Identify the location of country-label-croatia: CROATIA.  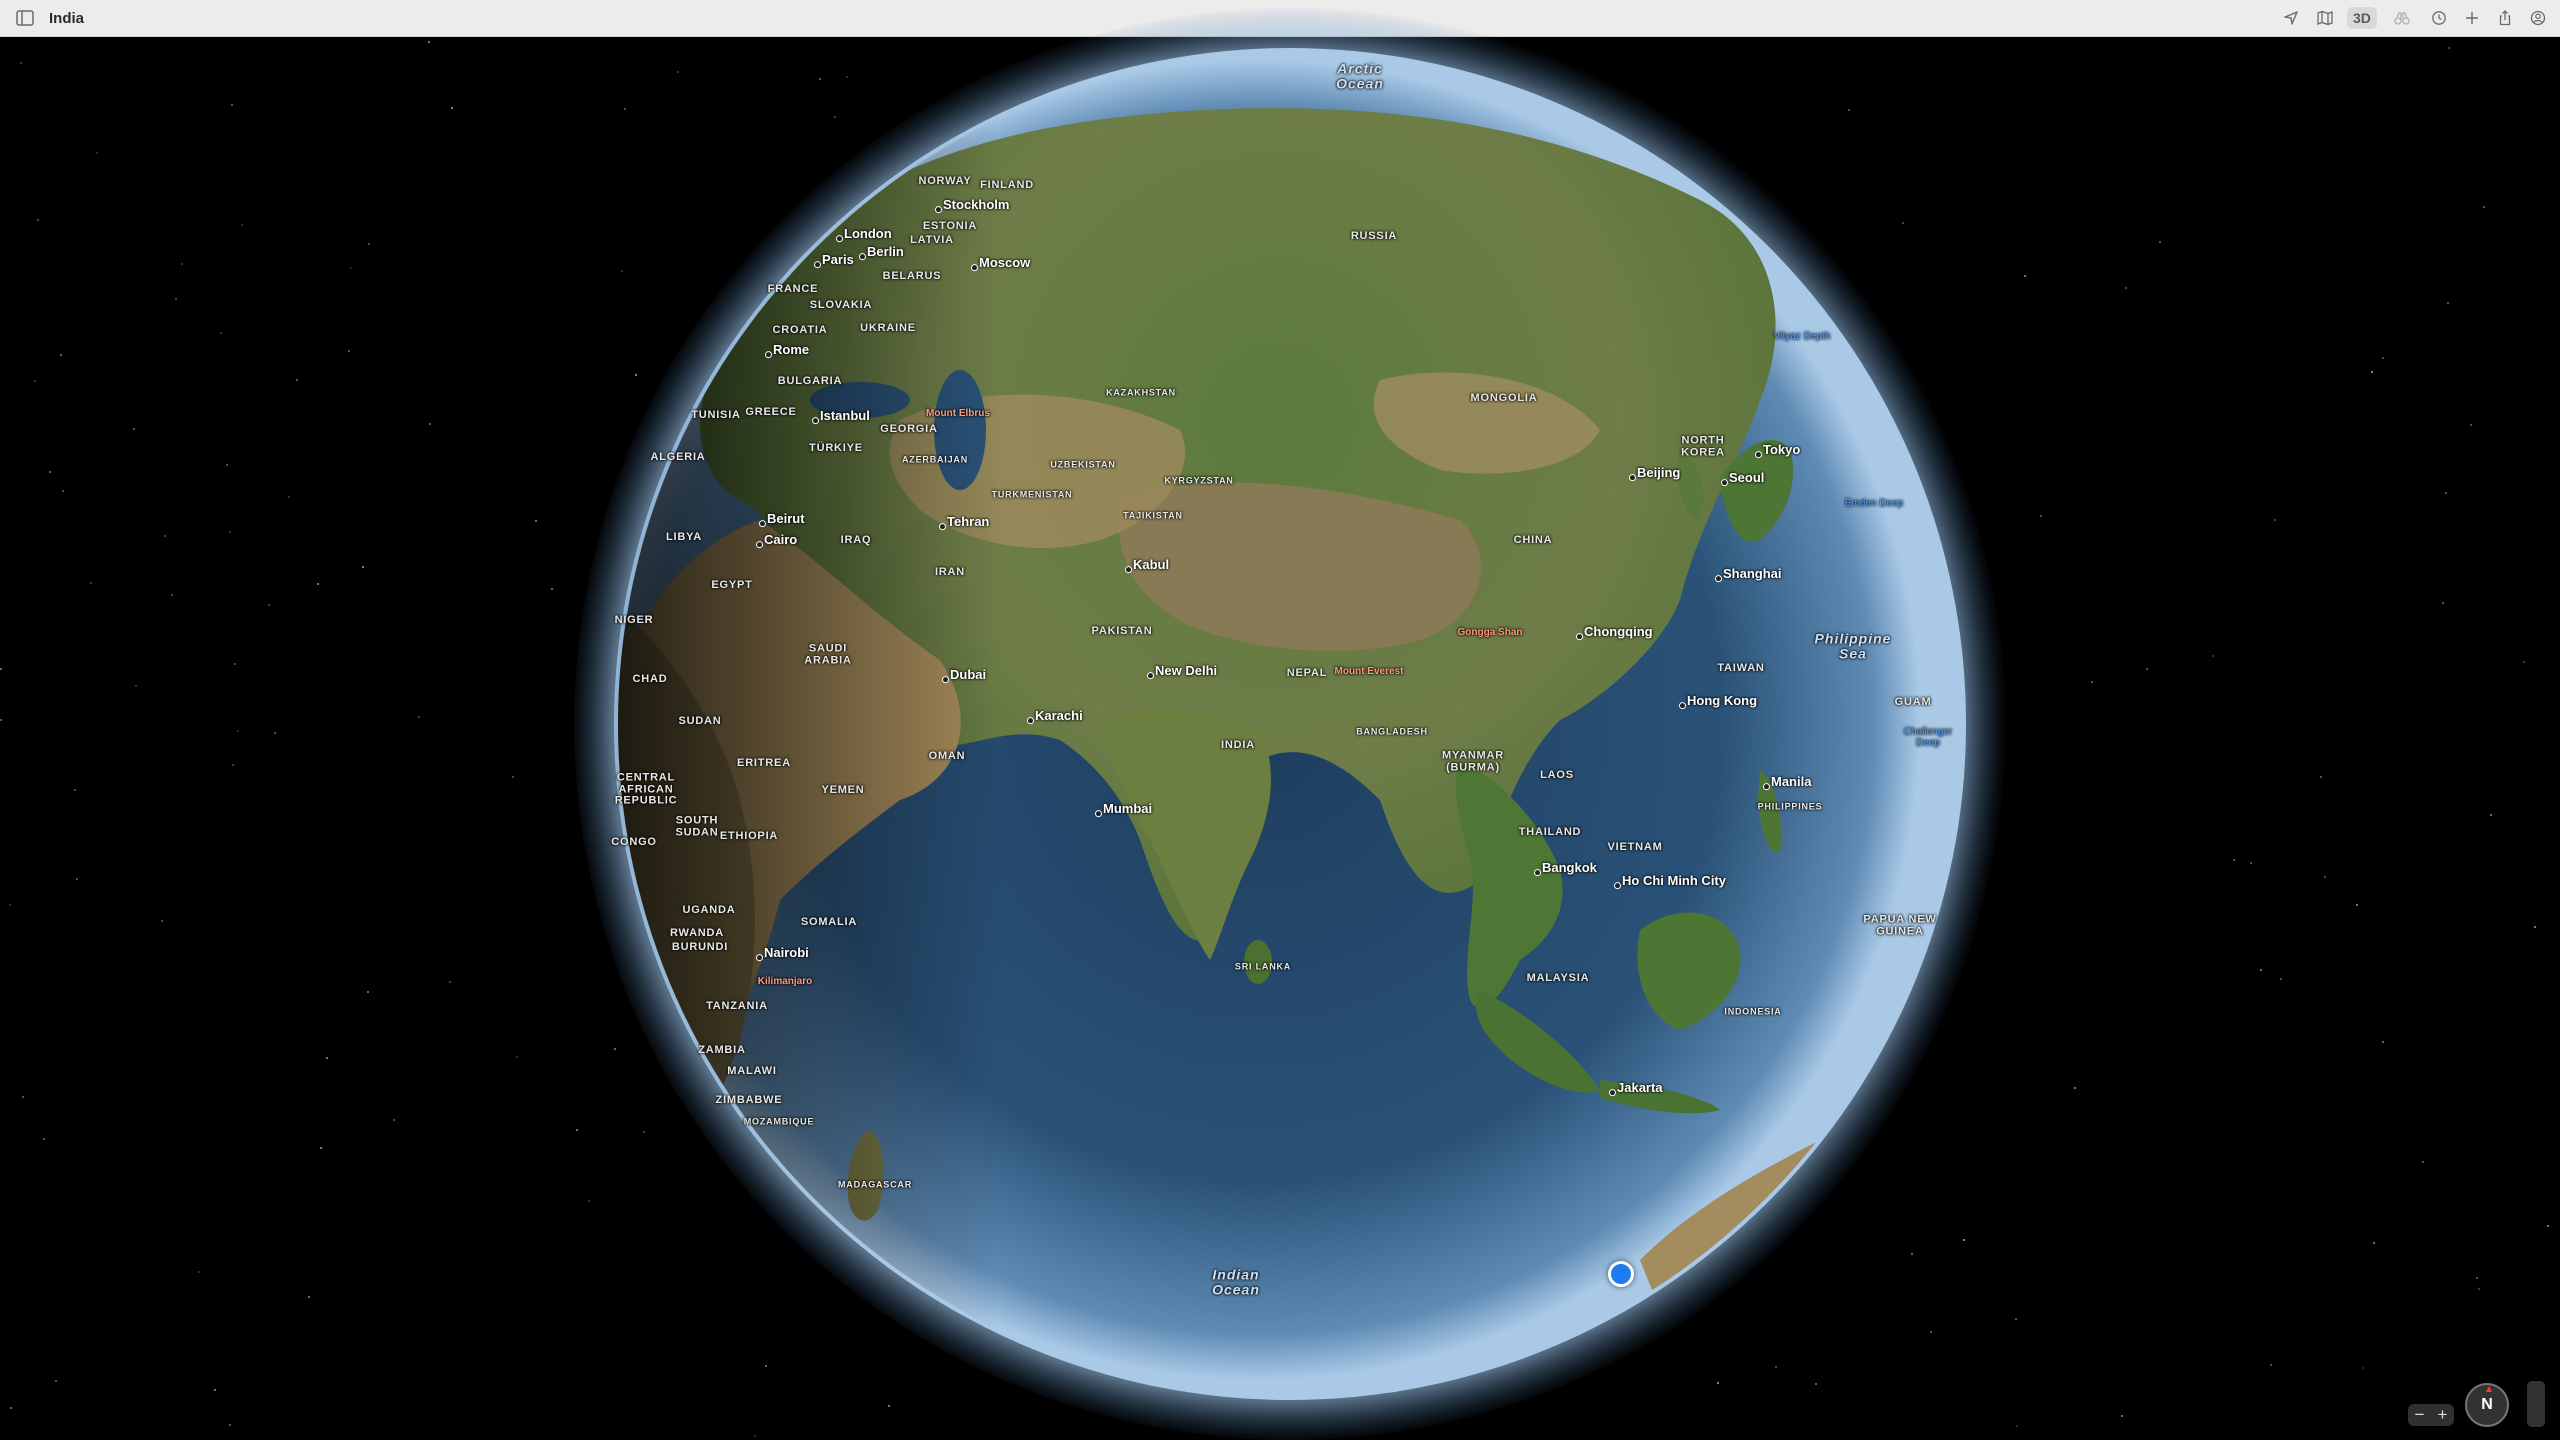
(800, 330).